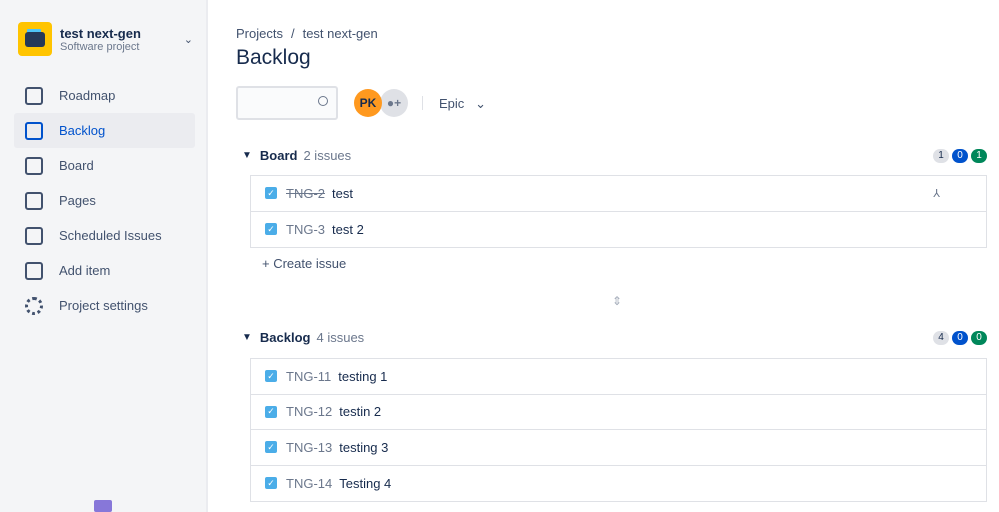  I want to click on issue-row: ✓ TNG-13 testing 3, so click(618, 448).